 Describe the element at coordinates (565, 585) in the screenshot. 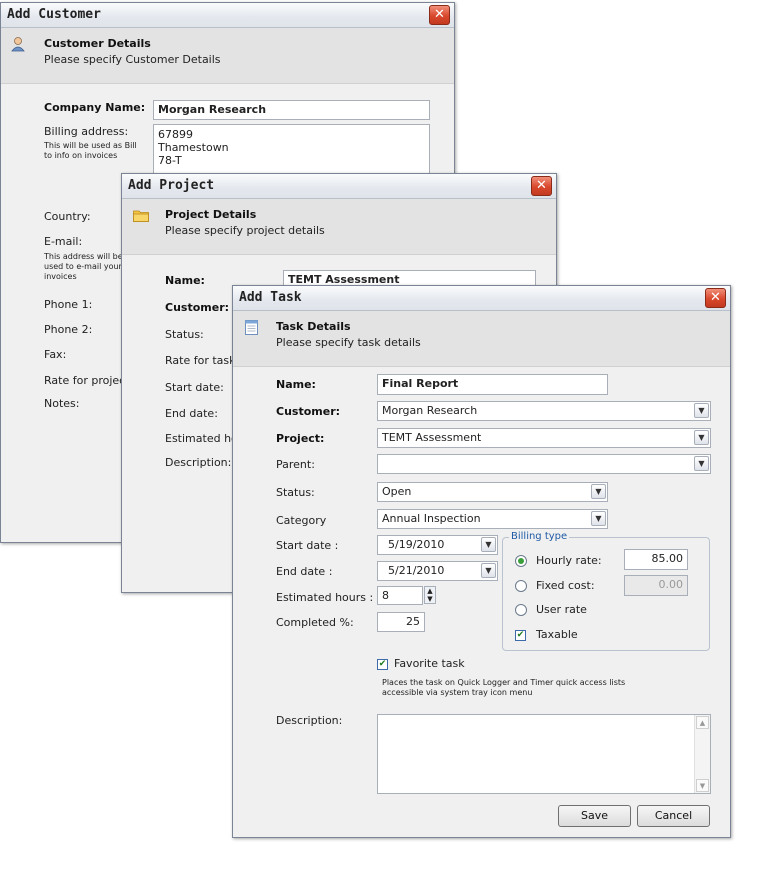

I see `fixed-cost-label: Fixed cost:` at that location.